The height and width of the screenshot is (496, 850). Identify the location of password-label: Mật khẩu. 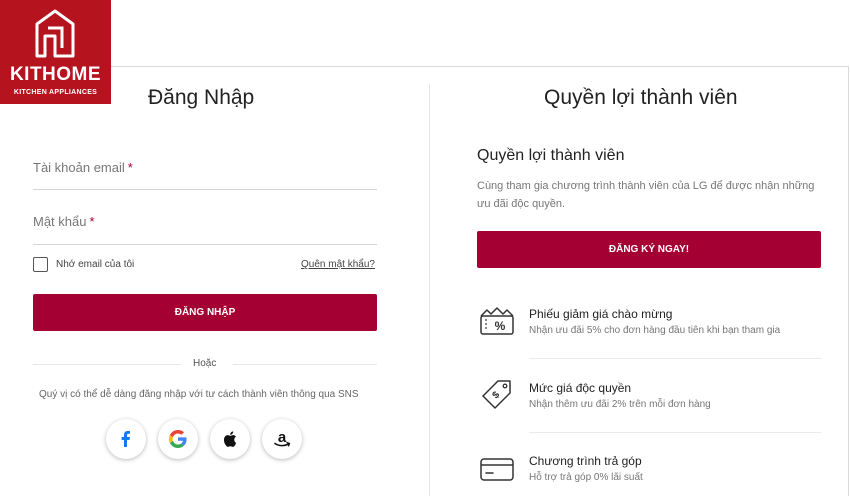
(60, 221).